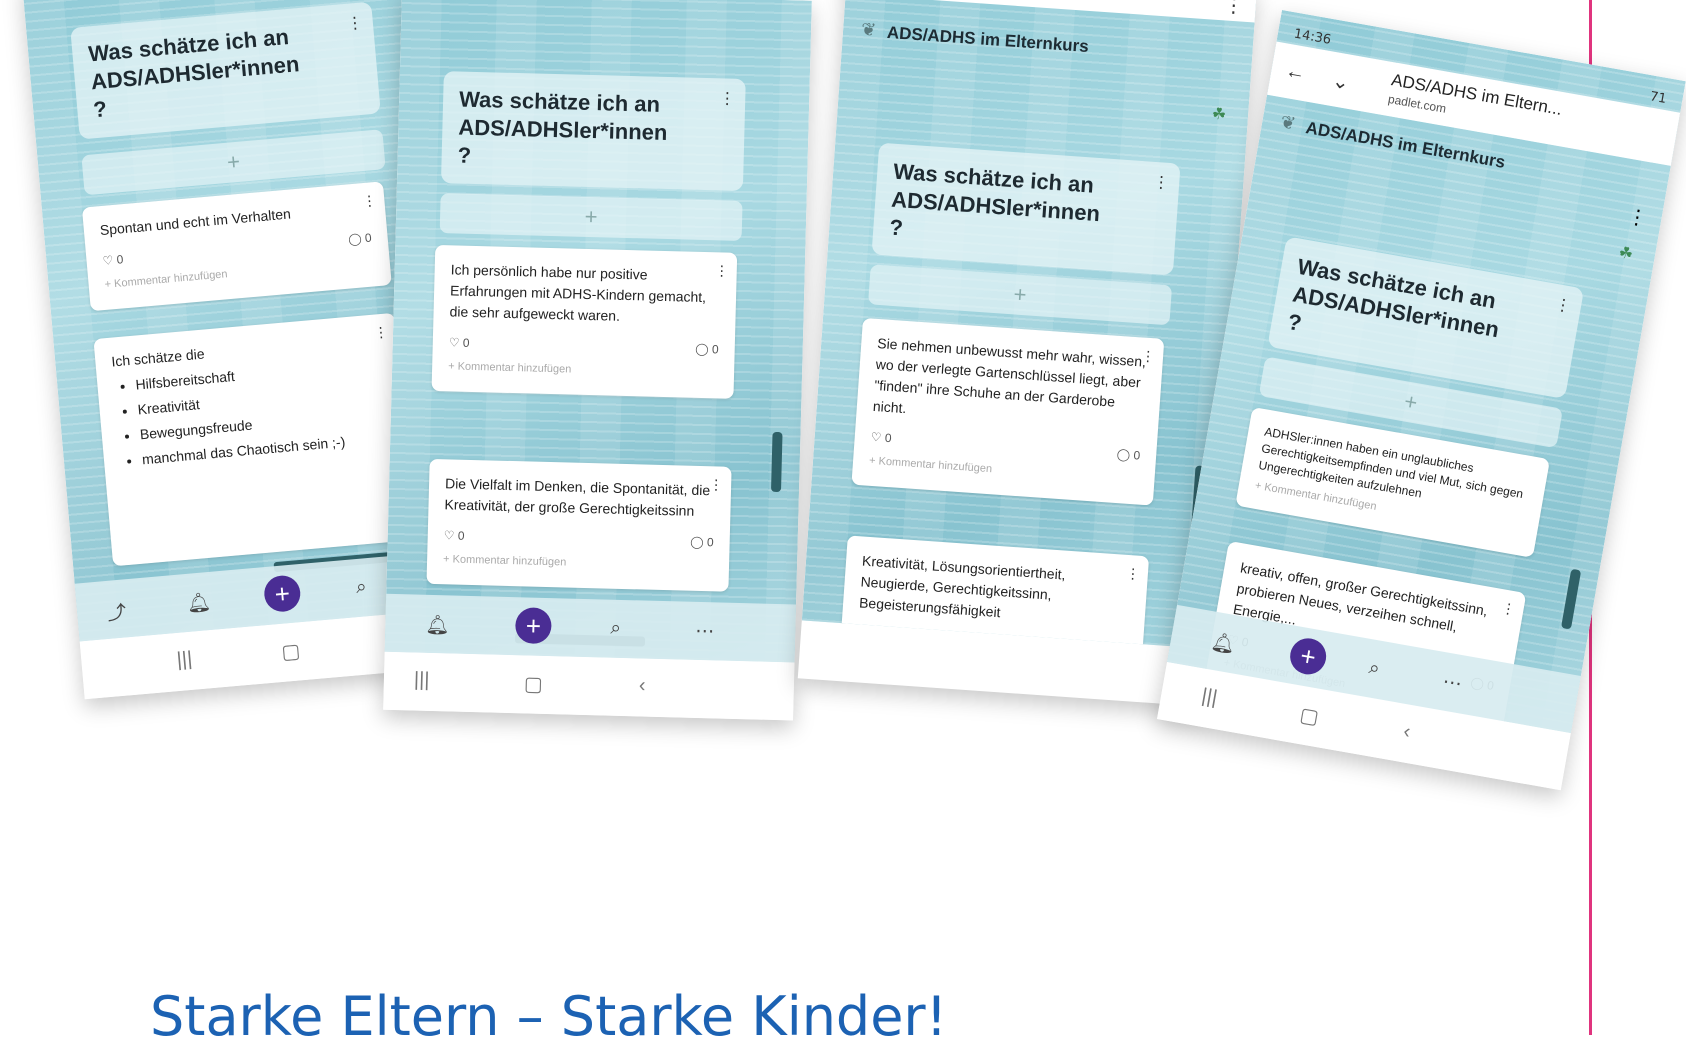  What do you see at coordinates (1658, 98) in the screenshot?
I see `battery-indicator: 71` at bounding box center [1658, 98].